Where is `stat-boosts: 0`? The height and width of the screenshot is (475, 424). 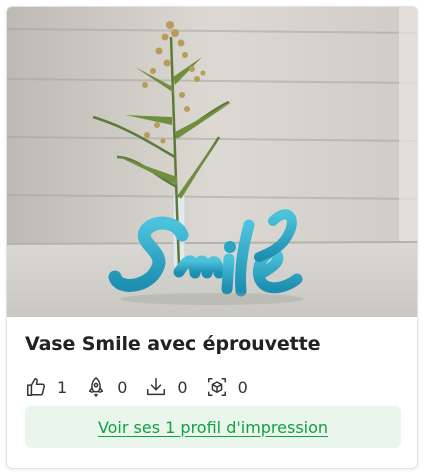
stat-boosts: 0 is located at coordinates (106, 387).